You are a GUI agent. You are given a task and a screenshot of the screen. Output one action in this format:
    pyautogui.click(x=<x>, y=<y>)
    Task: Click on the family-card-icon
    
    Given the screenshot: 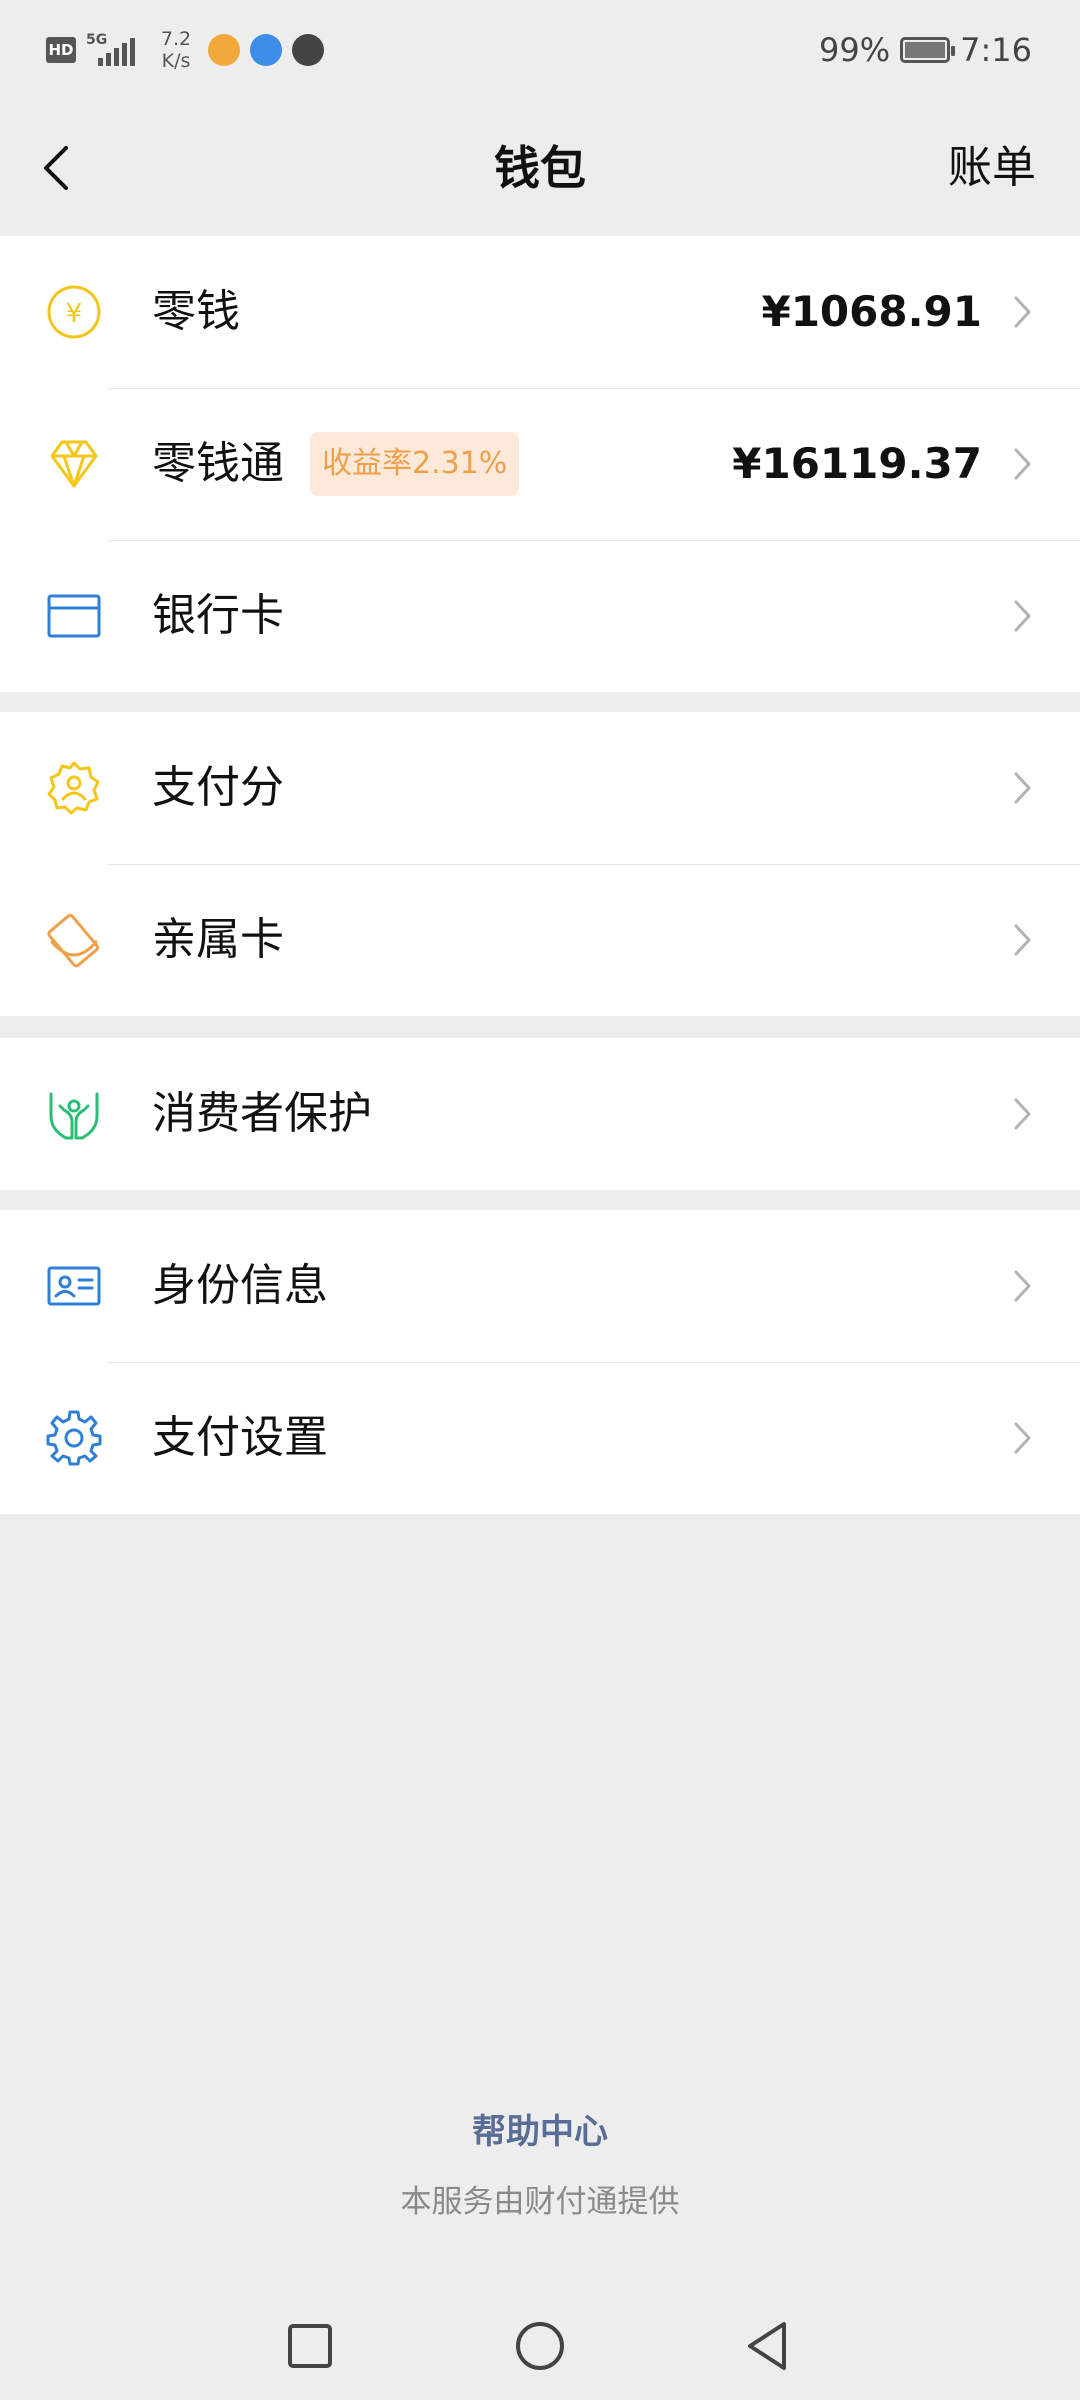 What is the action you would take?
    pyautogui.click(x=73, y=940)
    